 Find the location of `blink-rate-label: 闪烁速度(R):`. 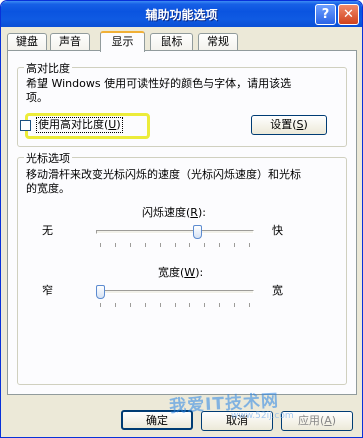

blink-rate-label: 闪烁速度(R): is located at coordinates (174, 212).